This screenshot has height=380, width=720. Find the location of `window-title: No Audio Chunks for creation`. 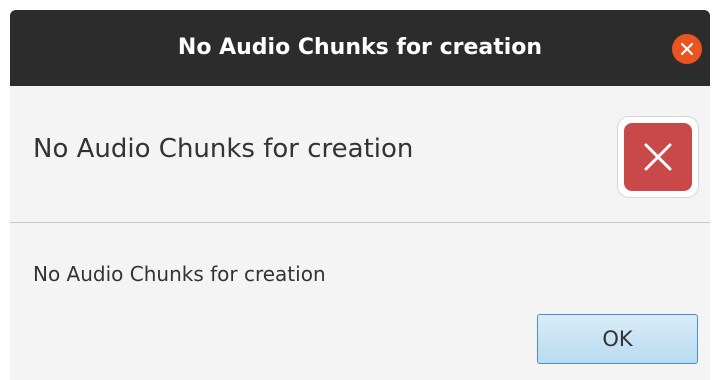

window-title: No Audio Chunks for creation is located at coordinates (360, 47).